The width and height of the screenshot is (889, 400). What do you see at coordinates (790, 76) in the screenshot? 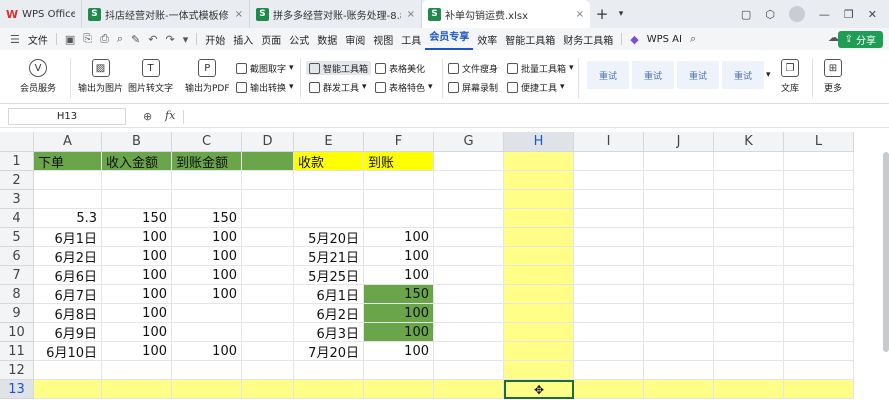
I see `library-button: ❐ 文库` at bounding box center [790, 76].